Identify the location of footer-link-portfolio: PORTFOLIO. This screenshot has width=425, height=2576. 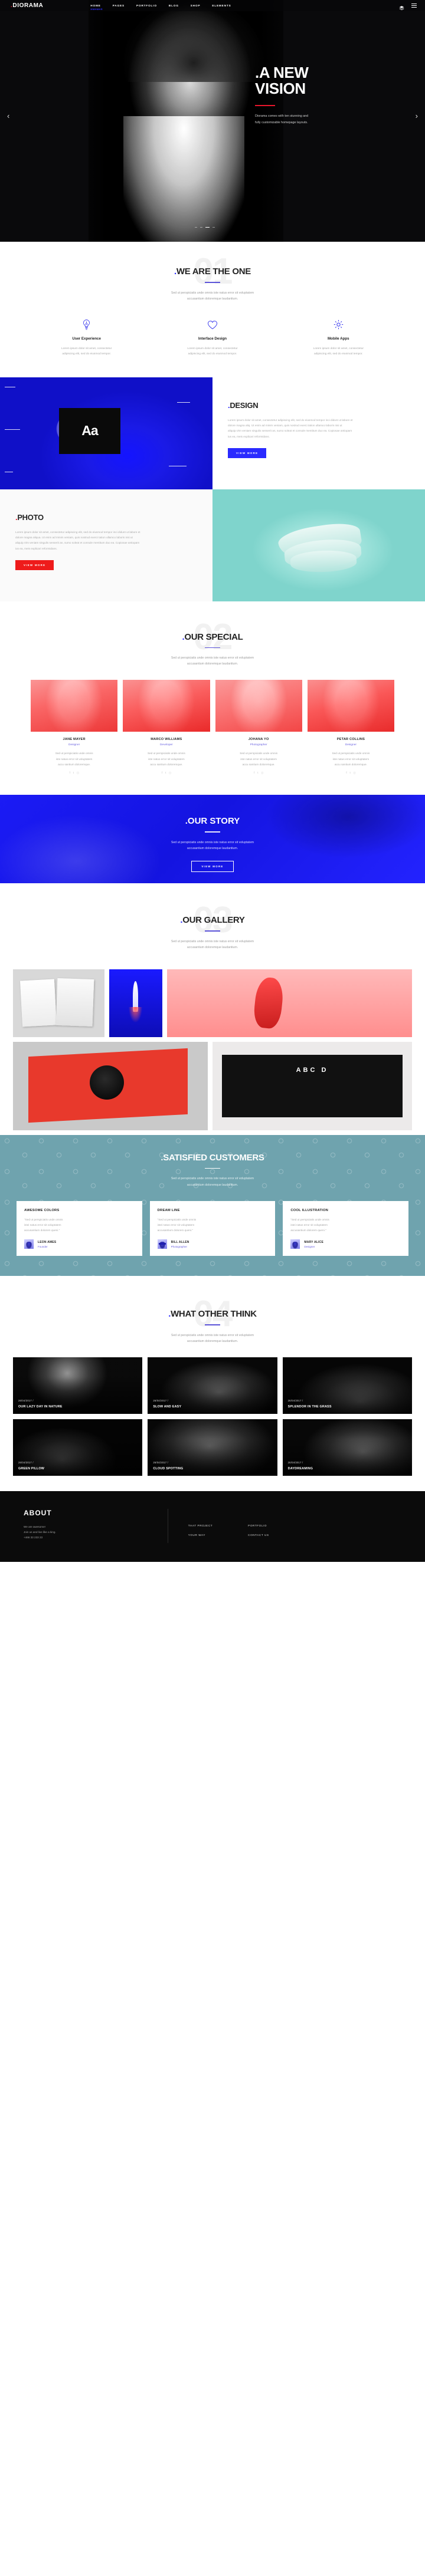
(258, 1526).